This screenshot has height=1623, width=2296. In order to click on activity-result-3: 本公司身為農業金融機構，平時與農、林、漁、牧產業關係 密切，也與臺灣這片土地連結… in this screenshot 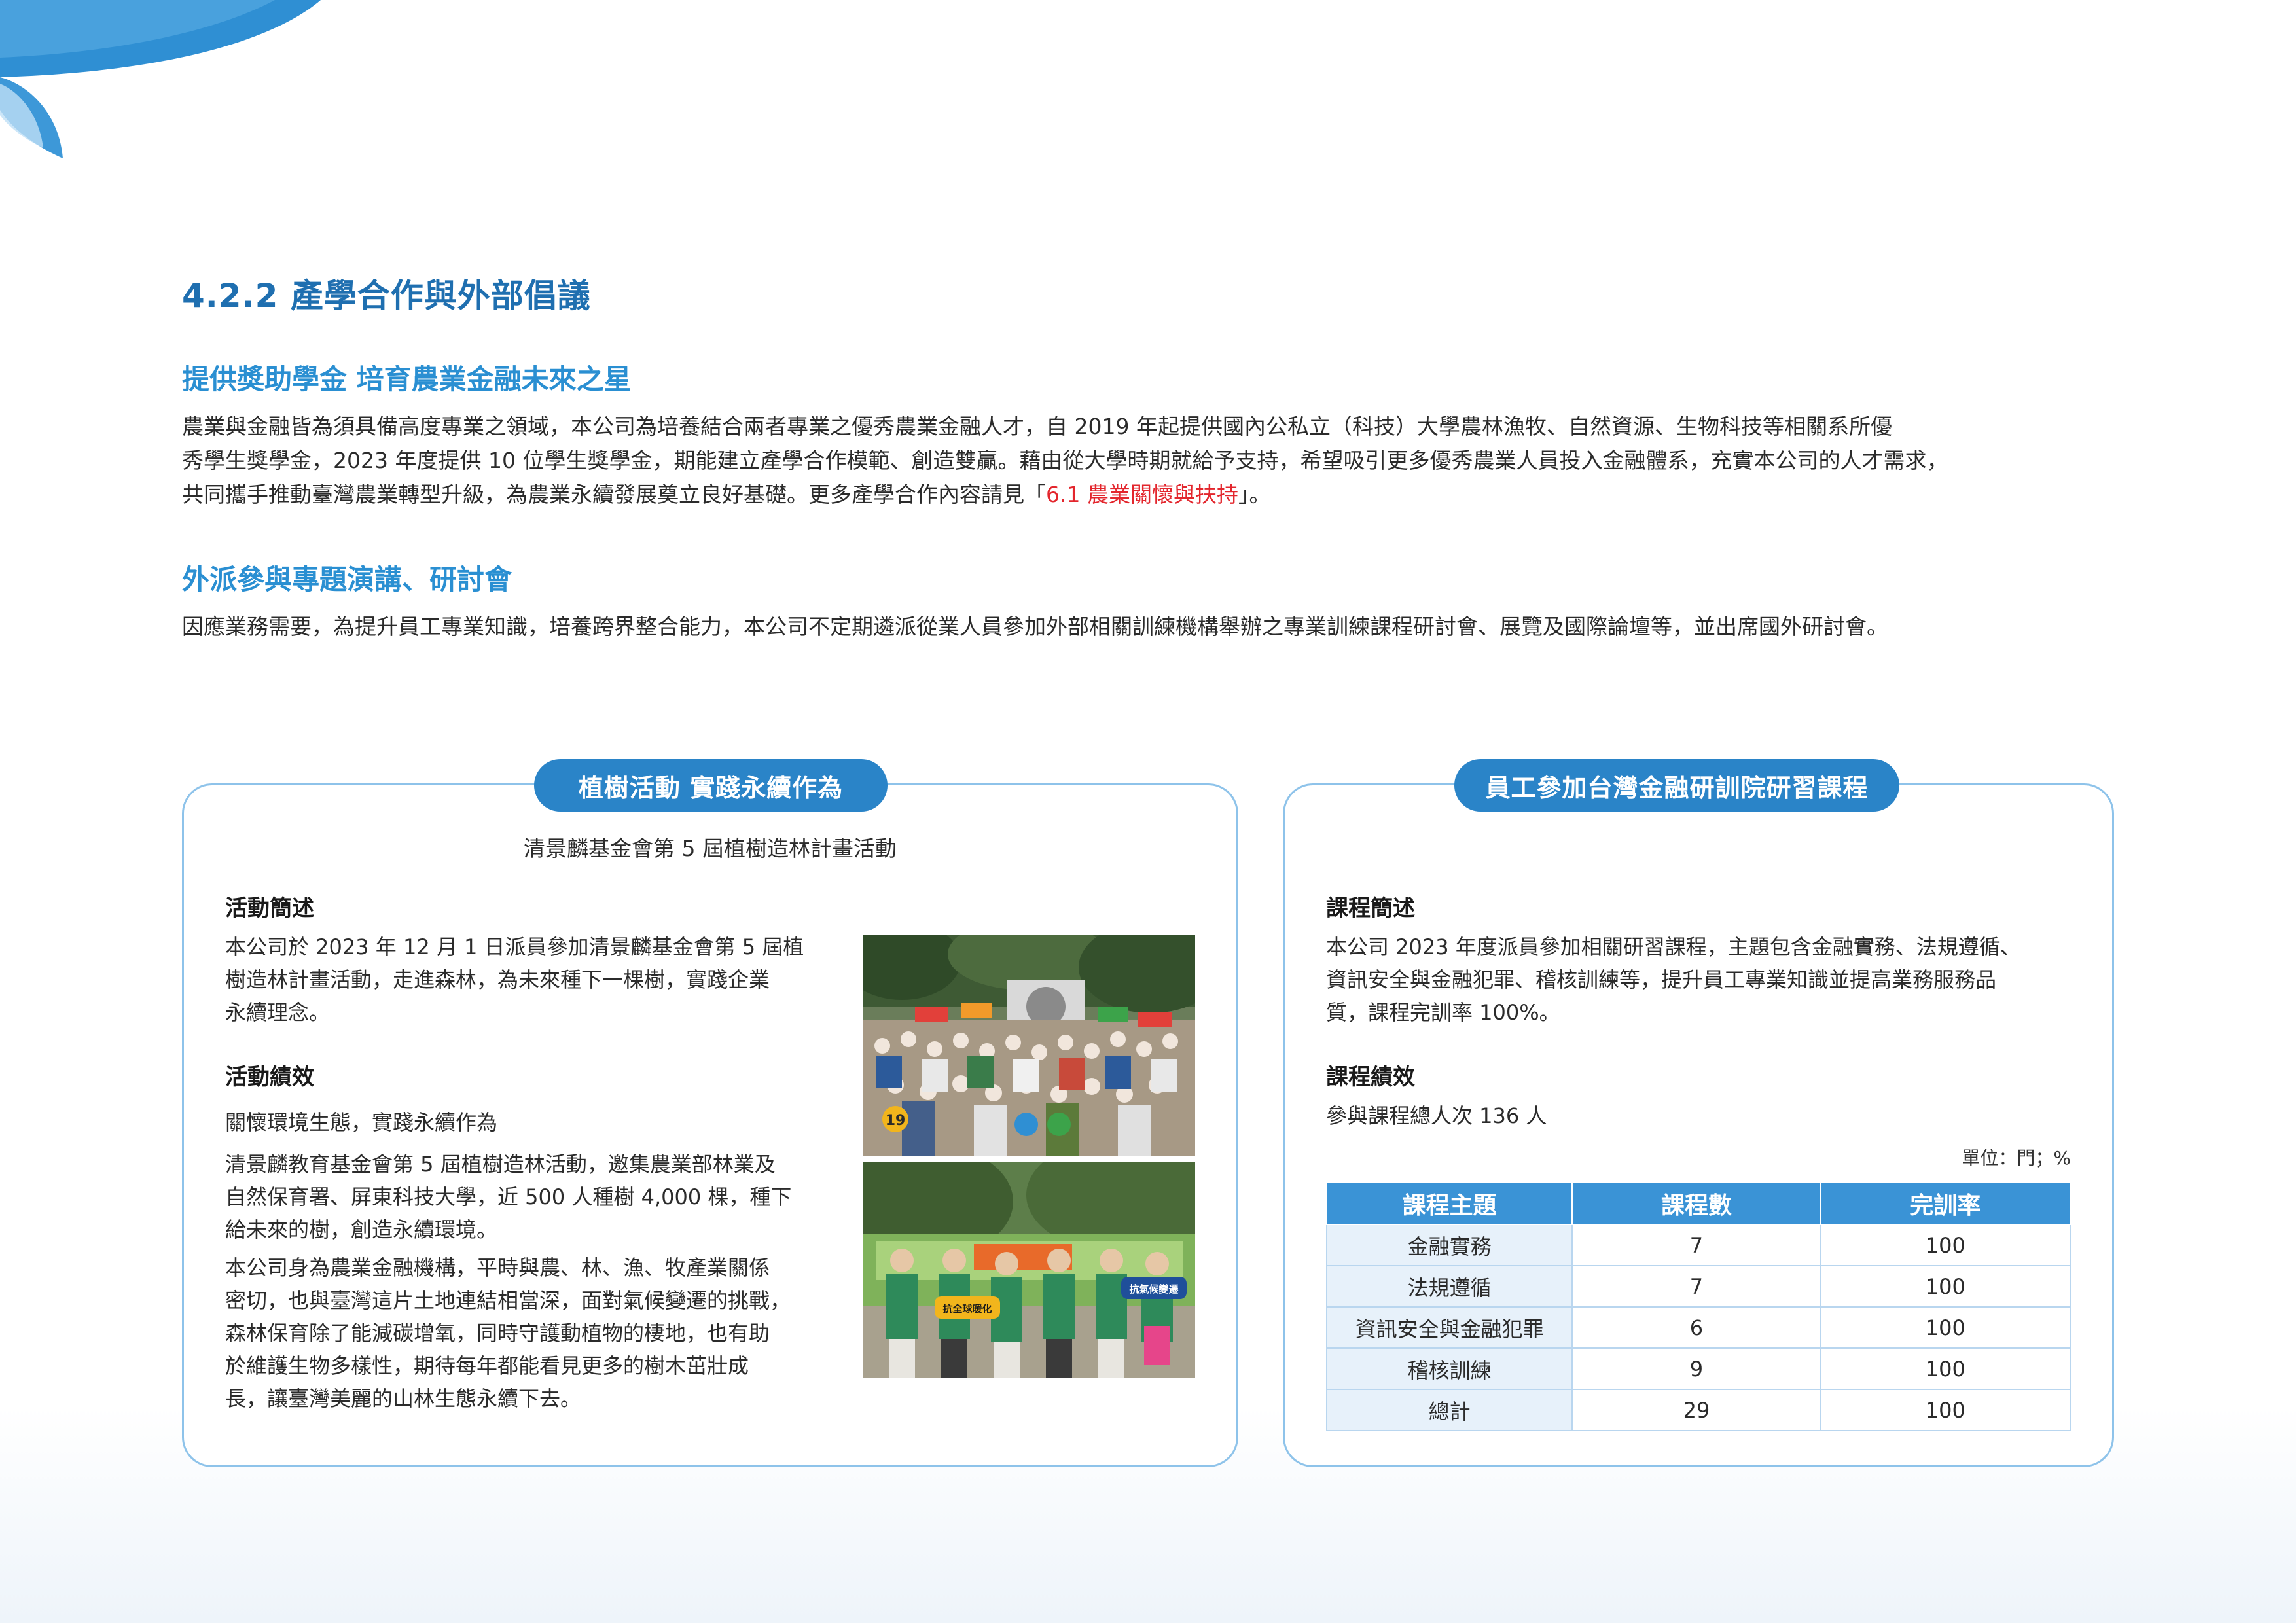, I will do `click(508, 1333)`.